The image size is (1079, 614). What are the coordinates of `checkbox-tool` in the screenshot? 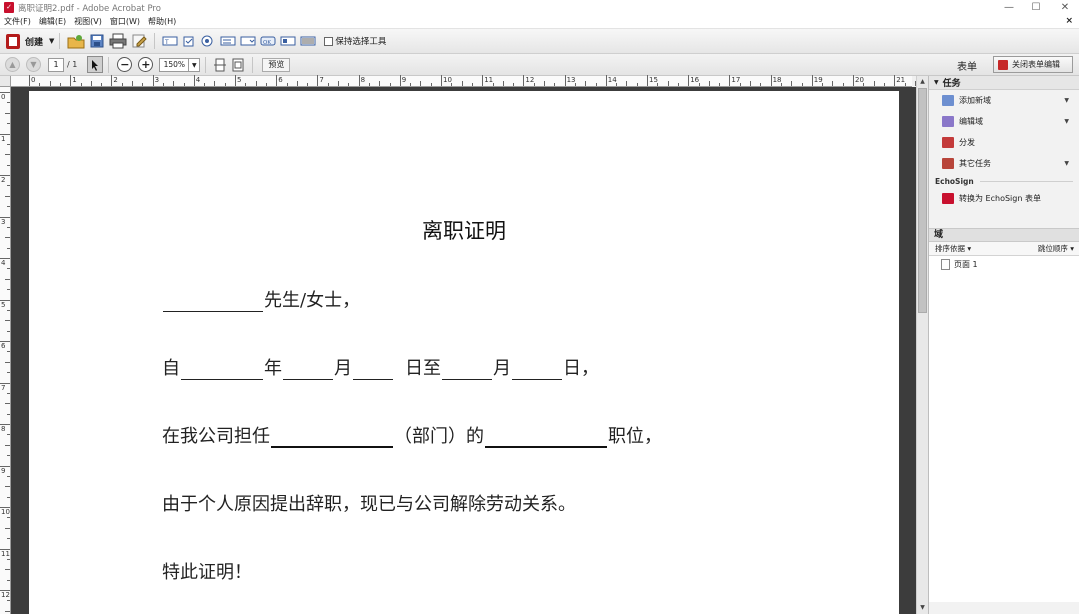 It's located at (189, 41).